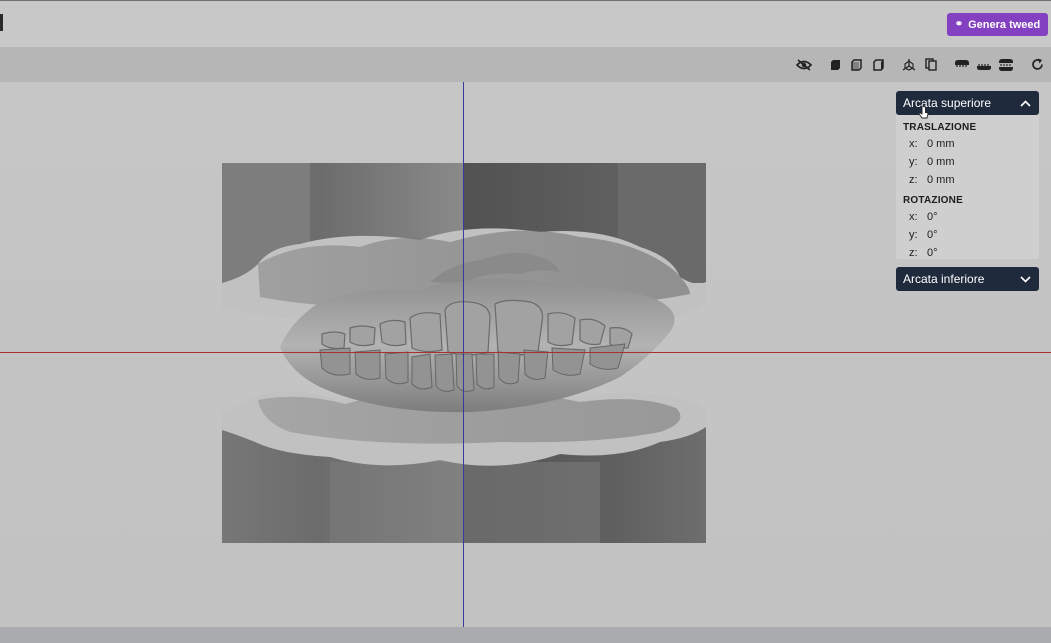 The height and width of the screenshot is (643, 1051). I want to click on view-toolbar, so click(525, 64).